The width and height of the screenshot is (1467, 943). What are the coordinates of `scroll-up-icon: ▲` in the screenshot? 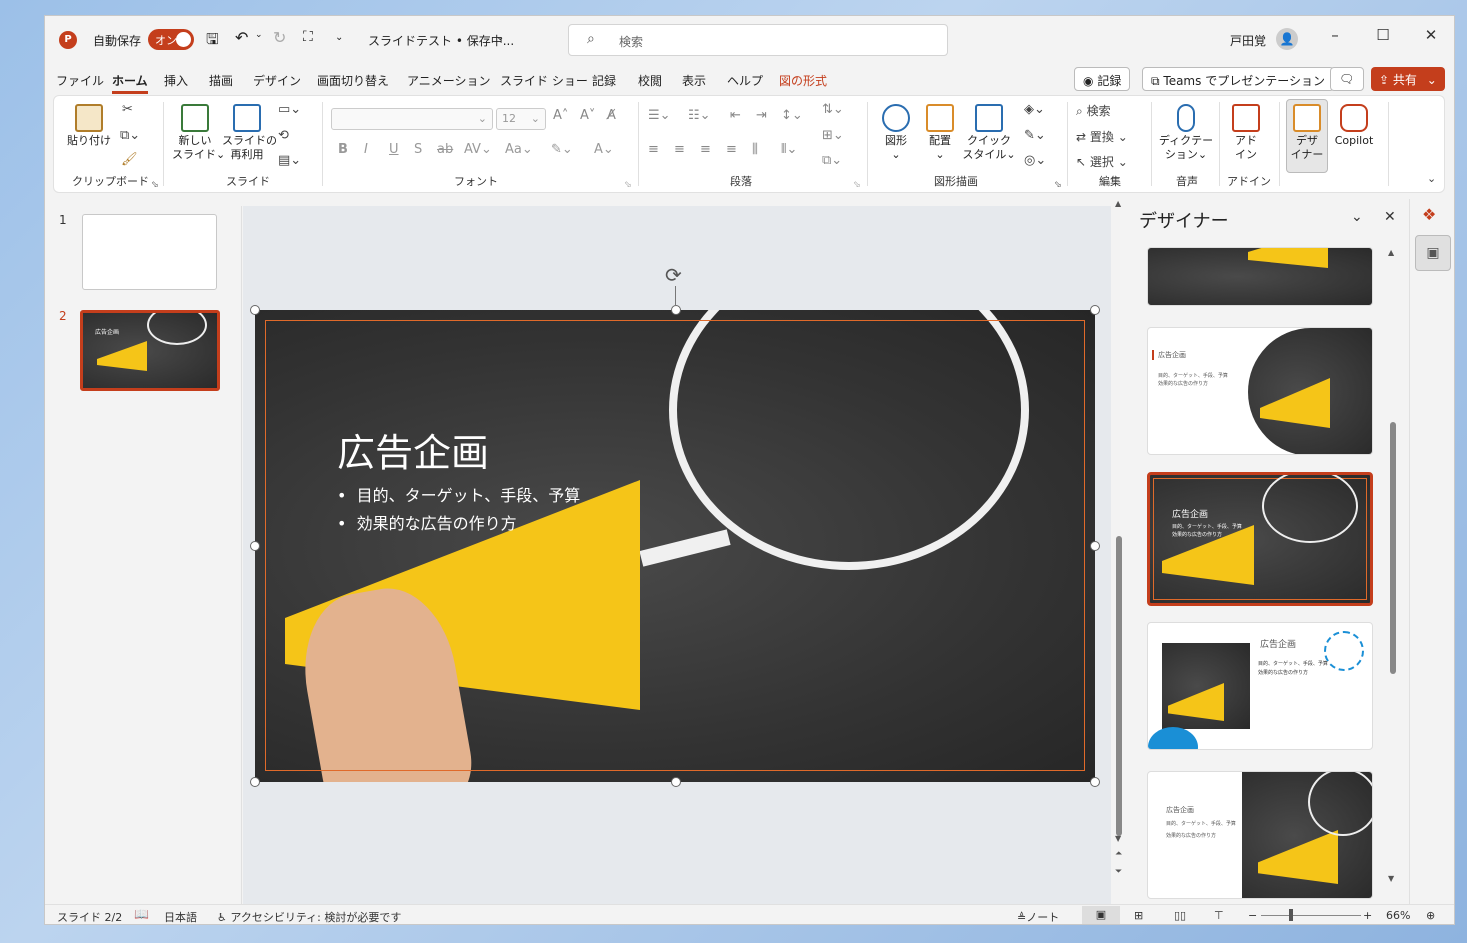 It's located at (1118, 203).